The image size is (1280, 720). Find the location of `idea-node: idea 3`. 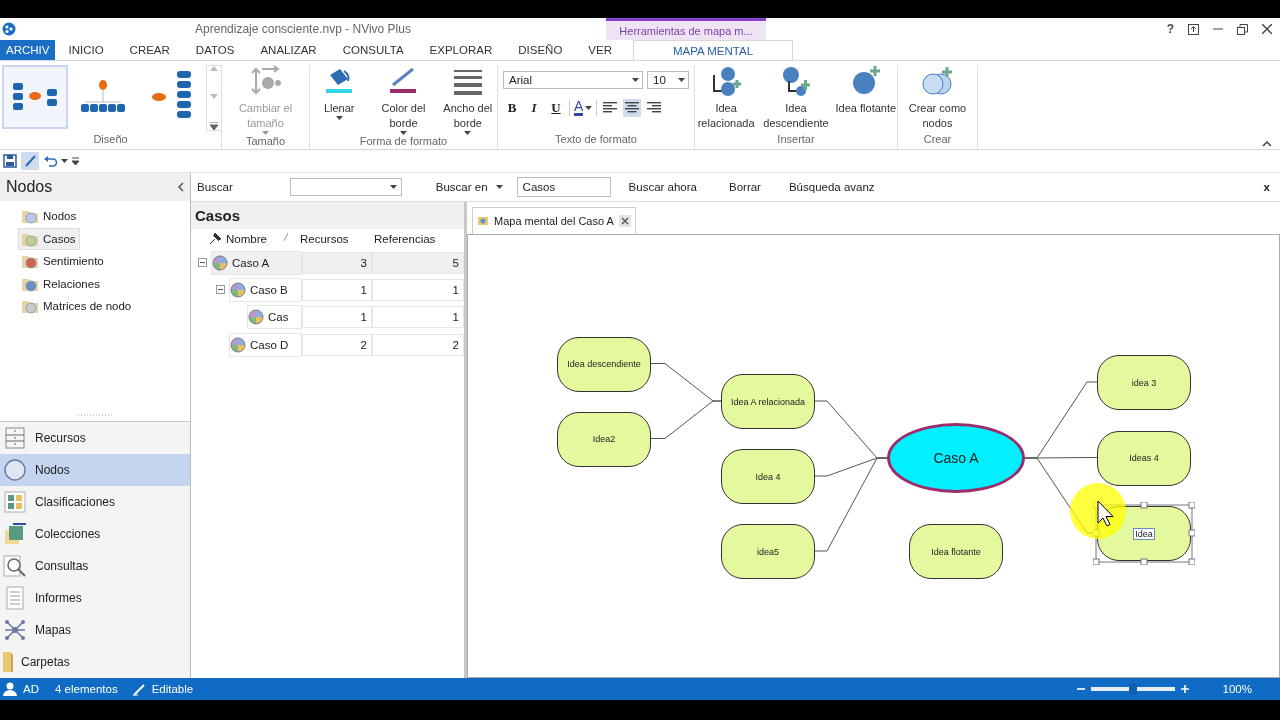

idea-node: idea 3 is located at coordinates (1144, 382).